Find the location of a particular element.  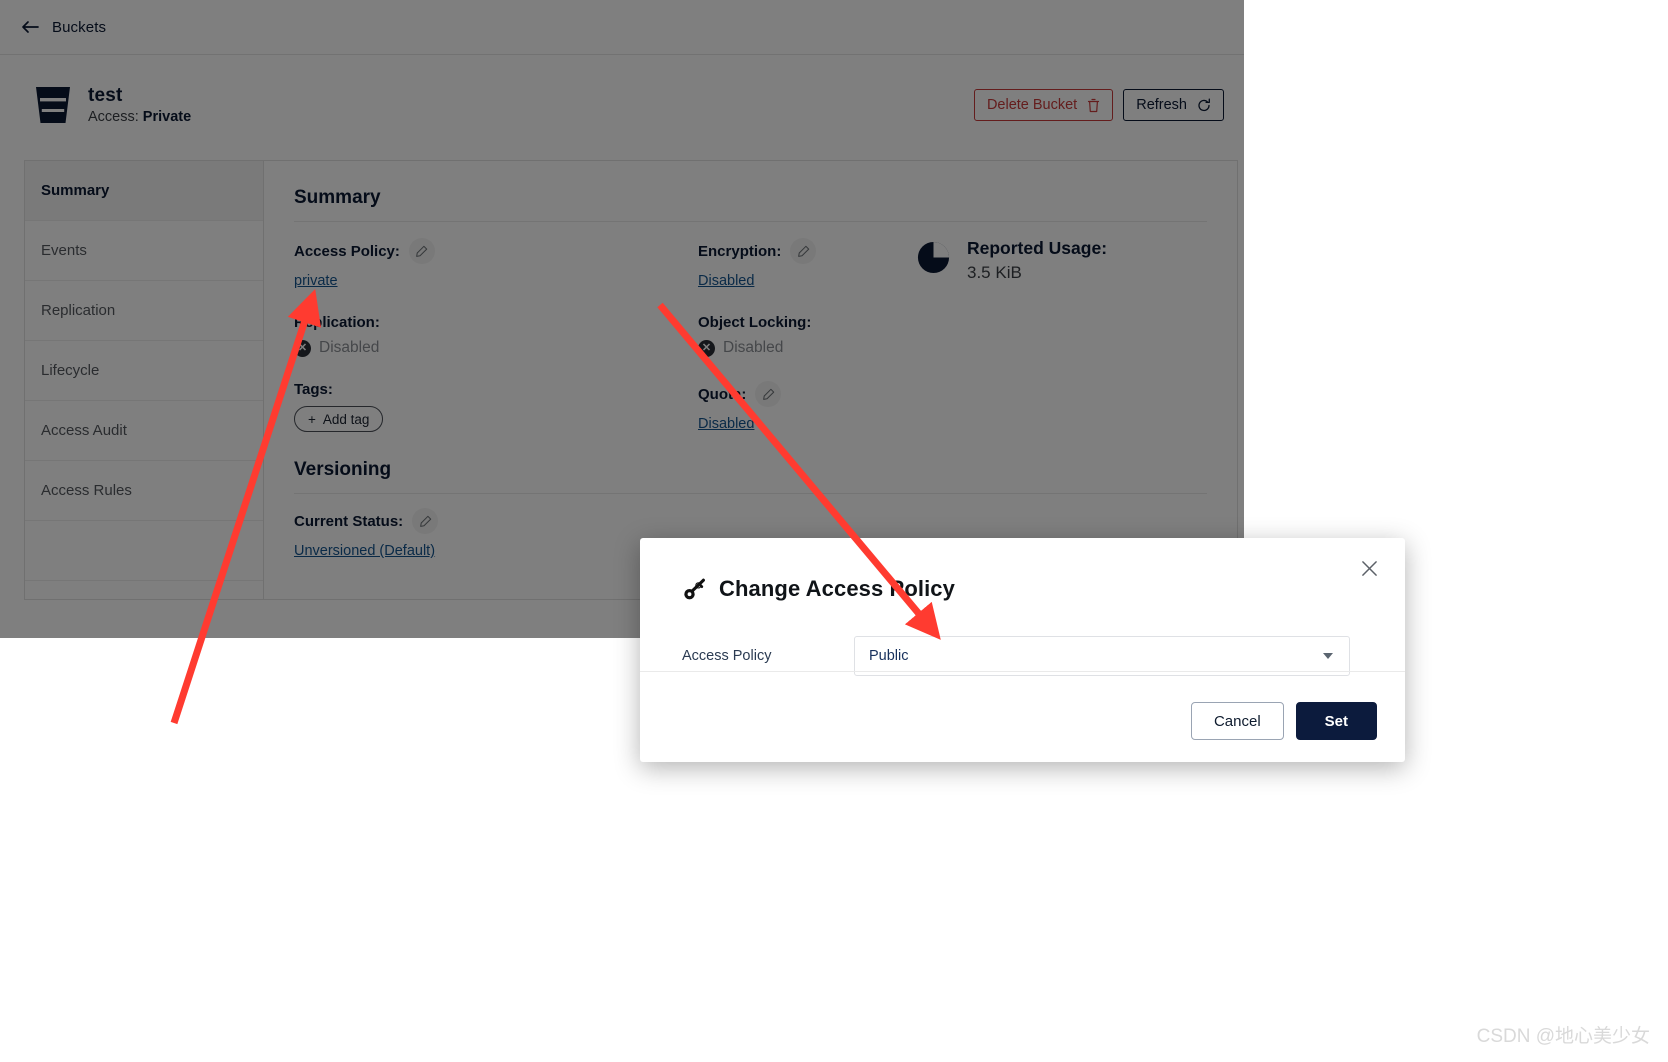

cancel-button: Cancel is located at coordinates (1237, 721).